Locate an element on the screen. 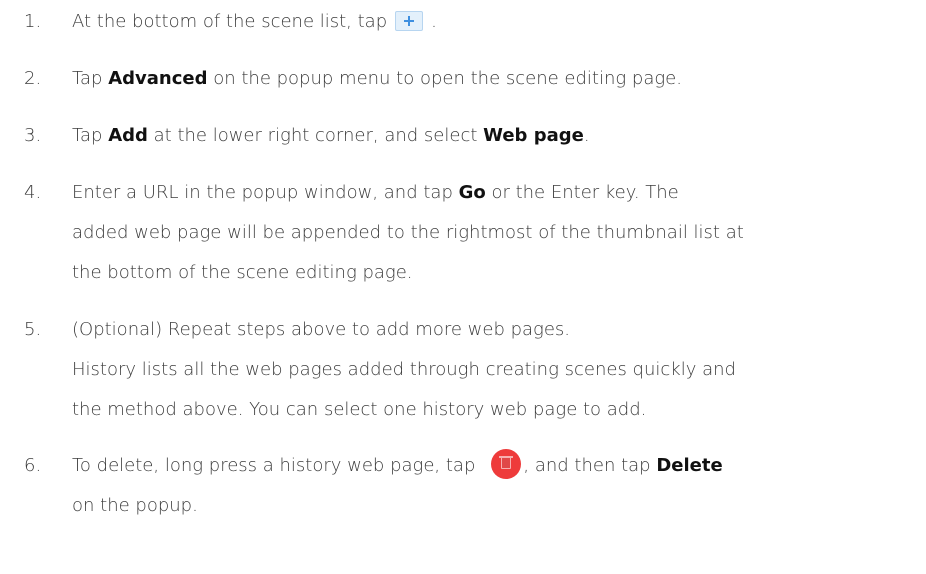 This screenshot has height=574, width=926. ui-term-web-page: Web page is located at coordinates (533, 135).